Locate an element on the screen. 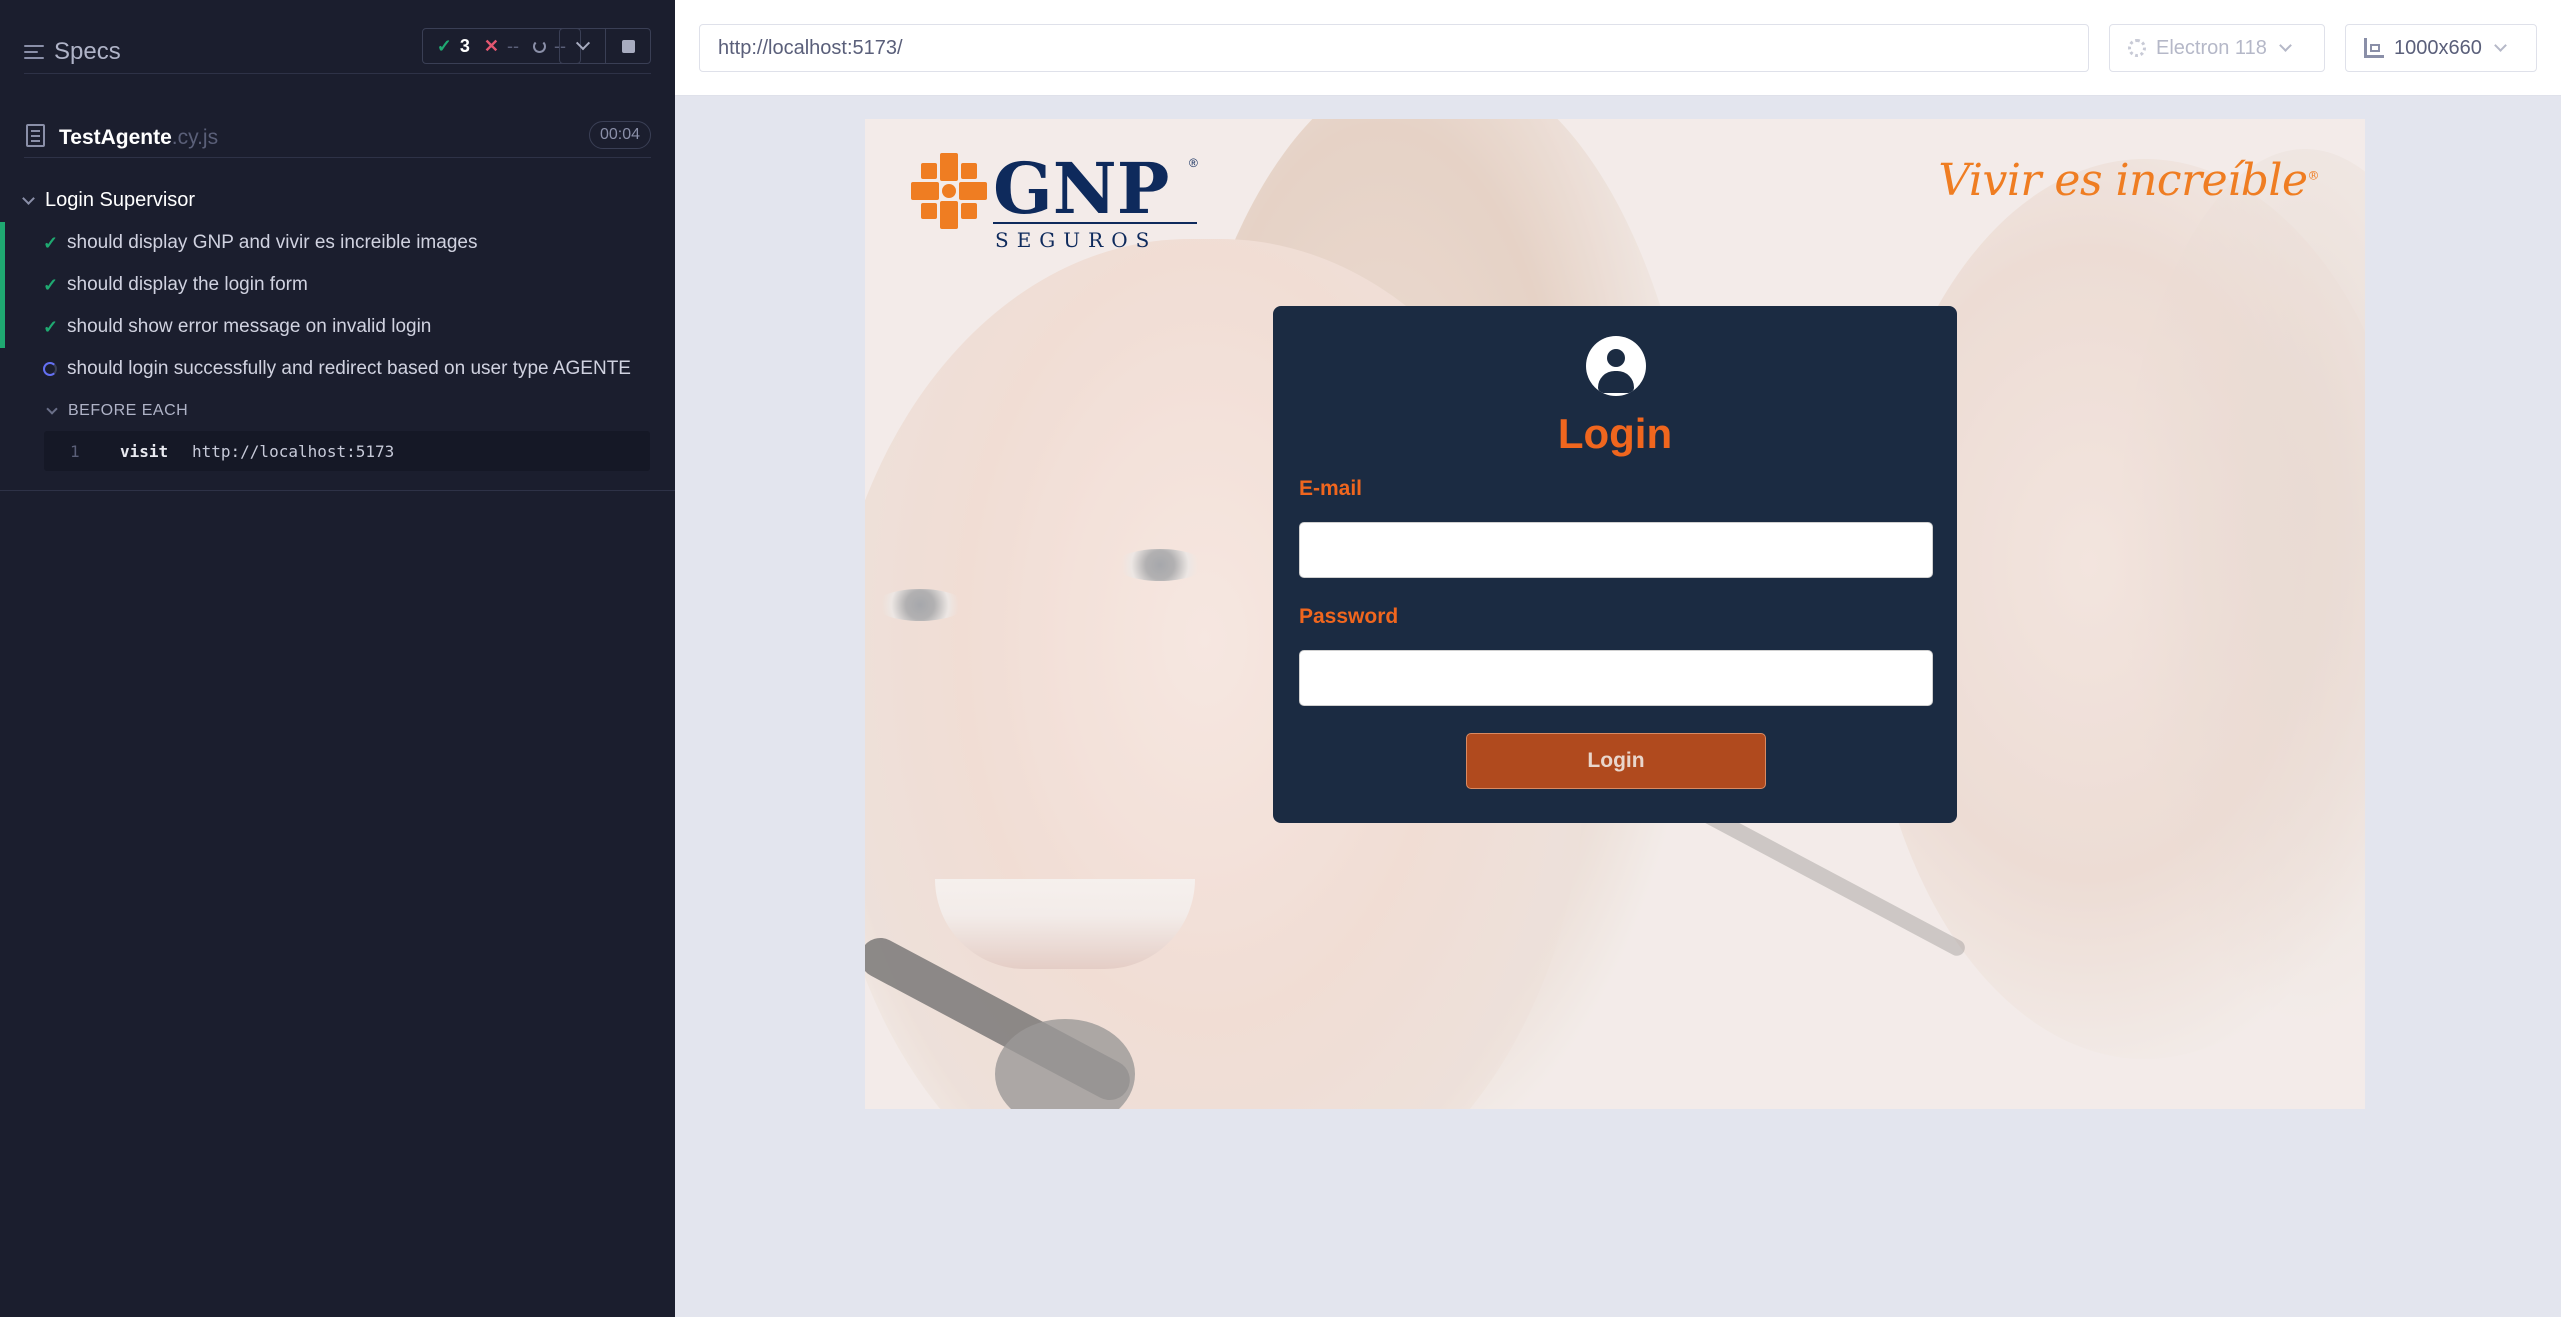  browser-icon is located at coordinates (2137, 48).